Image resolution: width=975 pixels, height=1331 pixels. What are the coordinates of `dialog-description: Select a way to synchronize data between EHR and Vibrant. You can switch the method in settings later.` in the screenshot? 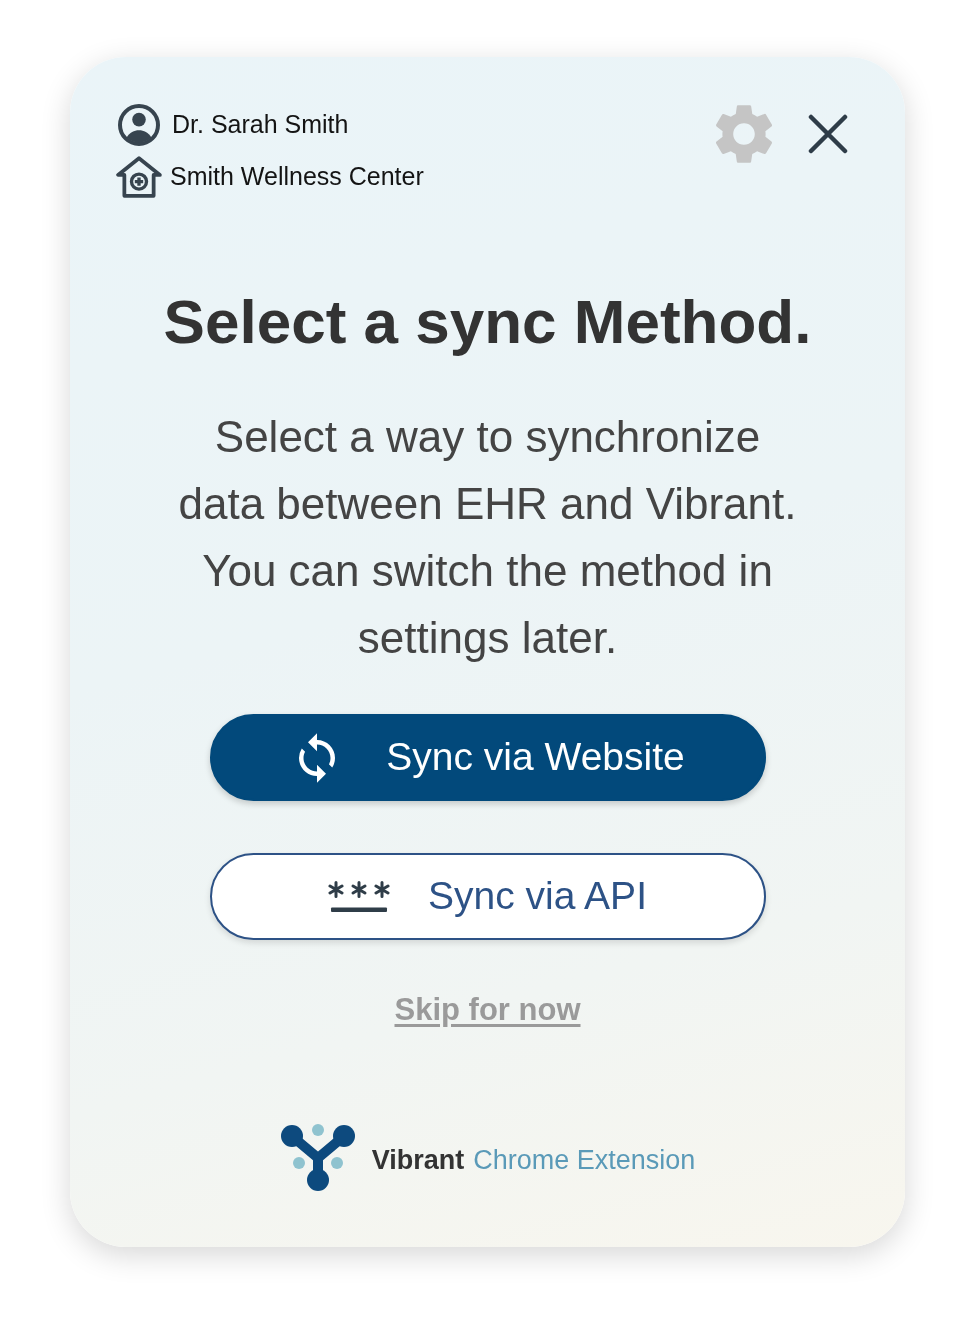 It's located at (487, 537).